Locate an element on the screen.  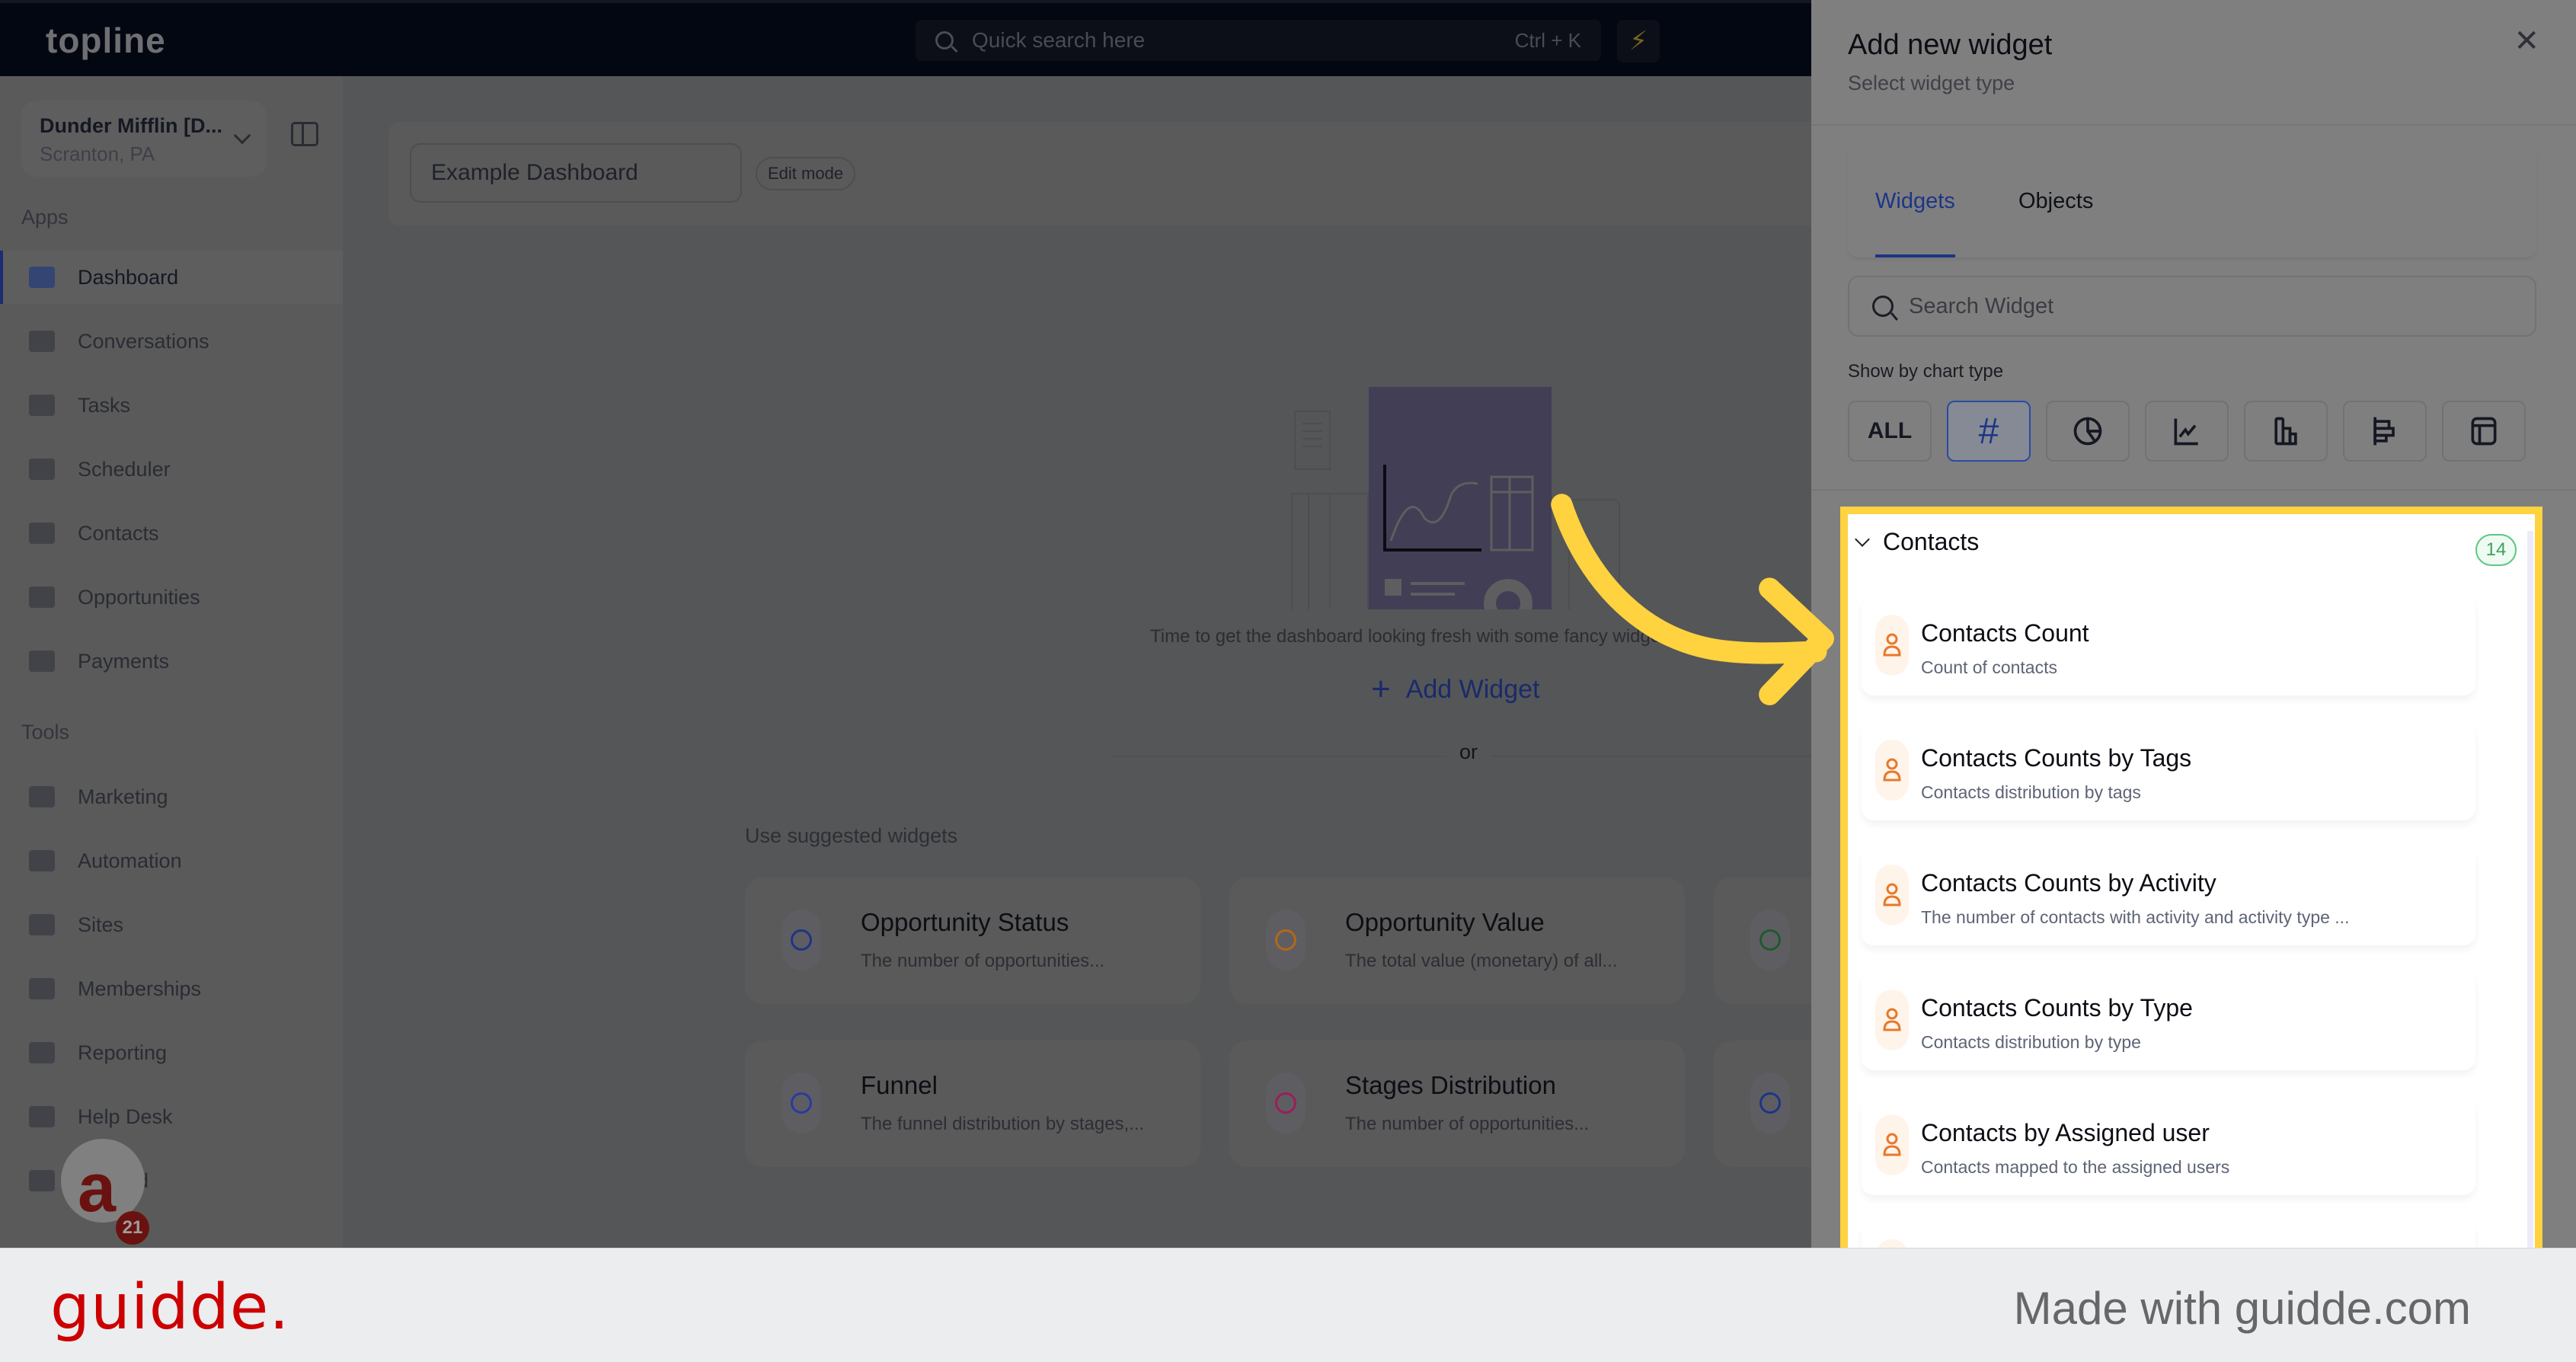
chart-type-pie-button is located at coordinates (2088, 431).